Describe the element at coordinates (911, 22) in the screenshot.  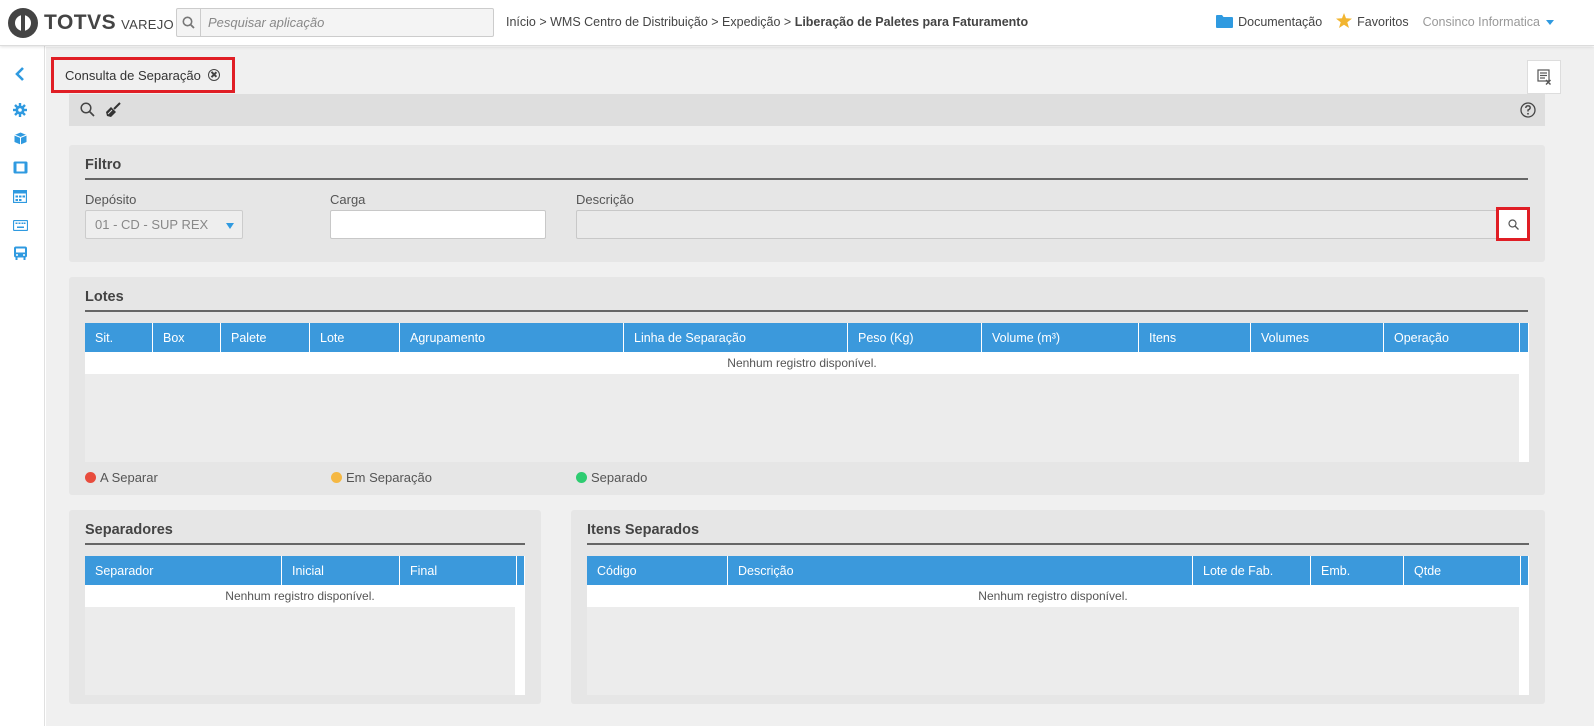
I see `breadcrumb-current: Liberação de Paletes para Faturamento` at that location.